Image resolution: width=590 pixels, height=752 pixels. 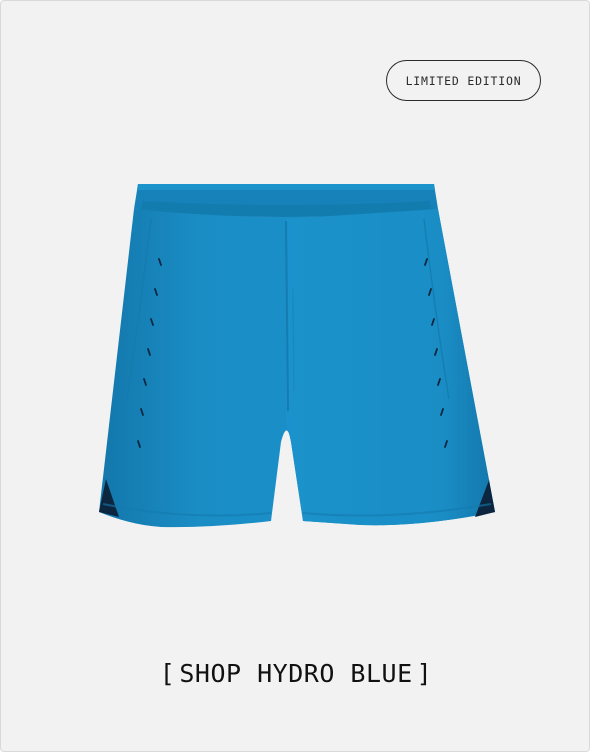 I want to click on badge-label: LIMITED EDITION, so click(x=463, y=80).